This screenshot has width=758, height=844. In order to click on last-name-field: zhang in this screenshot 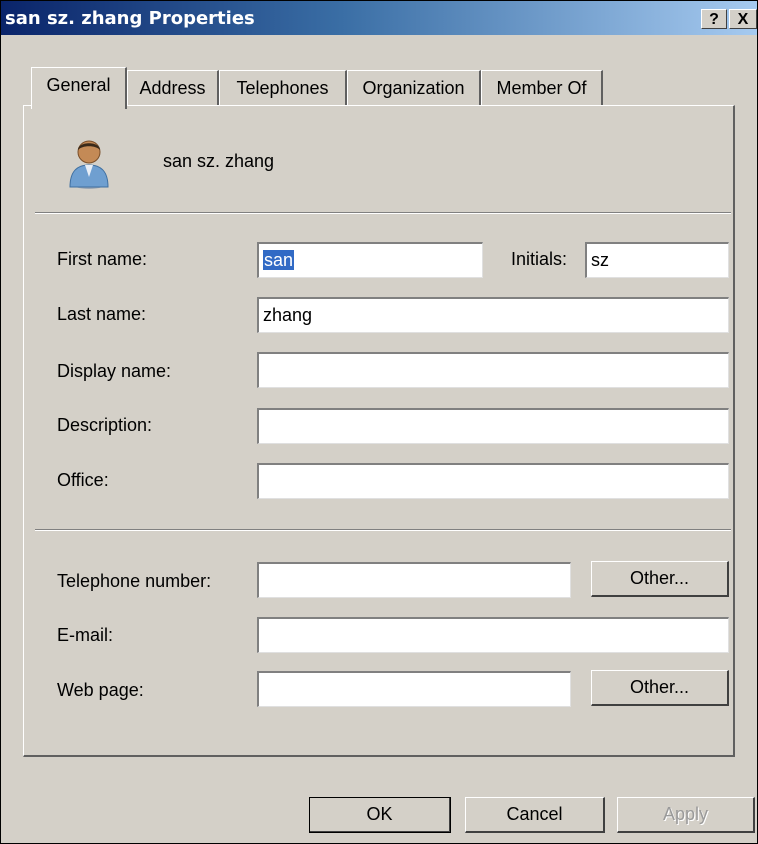, I will do `click(493, 315)`.